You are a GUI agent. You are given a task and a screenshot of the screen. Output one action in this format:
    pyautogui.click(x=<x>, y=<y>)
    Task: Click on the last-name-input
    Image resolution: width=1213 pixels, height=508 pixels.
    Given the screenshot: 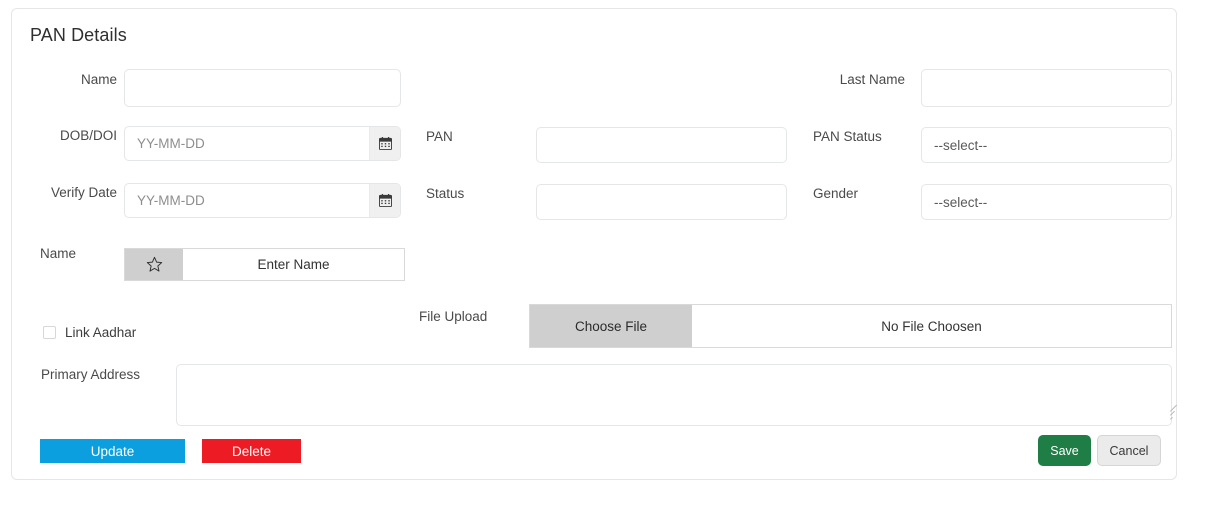 What is the action you would take?
    pyautogui.click(x=1046, y=88)
    